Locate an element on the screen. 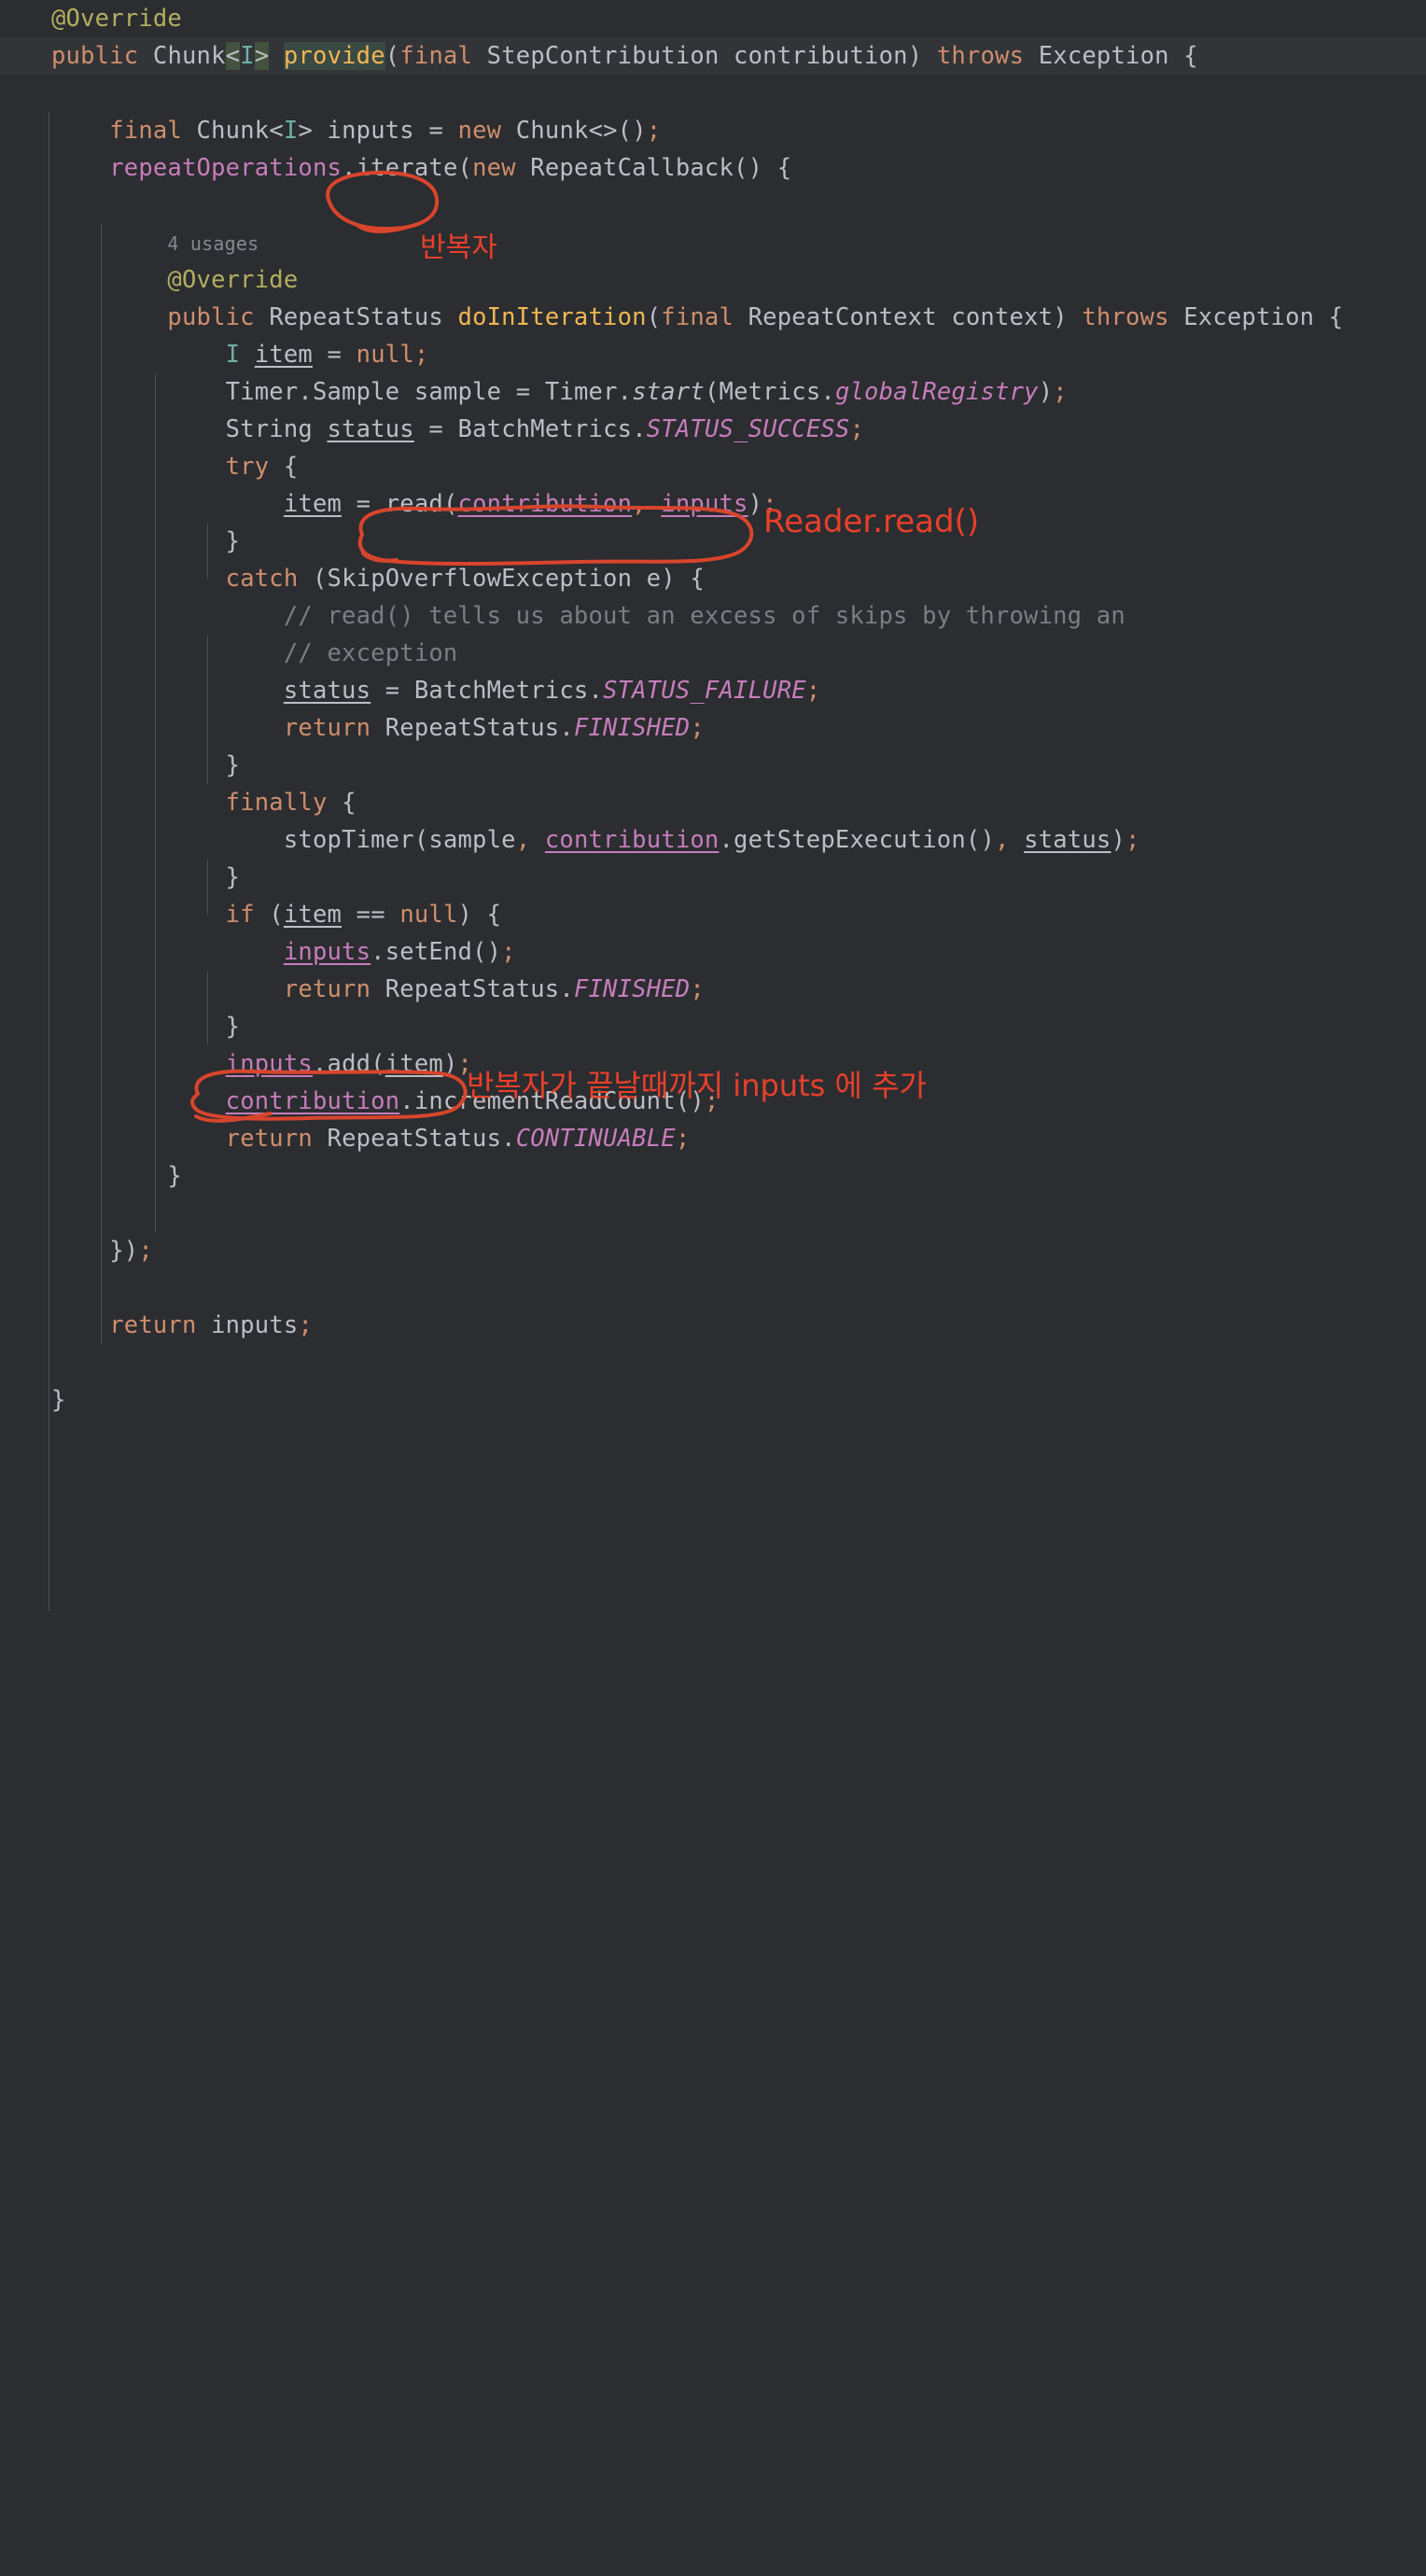 The image size is (1426, 2576). token-static-method: start is located at coordinates (669, 392).